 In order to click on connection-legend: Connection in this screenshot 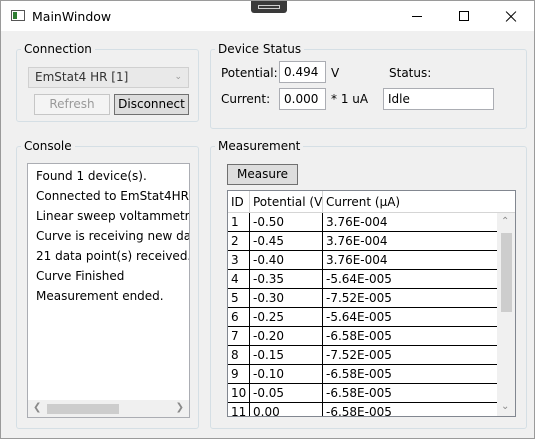, I will do `click(58, 49)`.